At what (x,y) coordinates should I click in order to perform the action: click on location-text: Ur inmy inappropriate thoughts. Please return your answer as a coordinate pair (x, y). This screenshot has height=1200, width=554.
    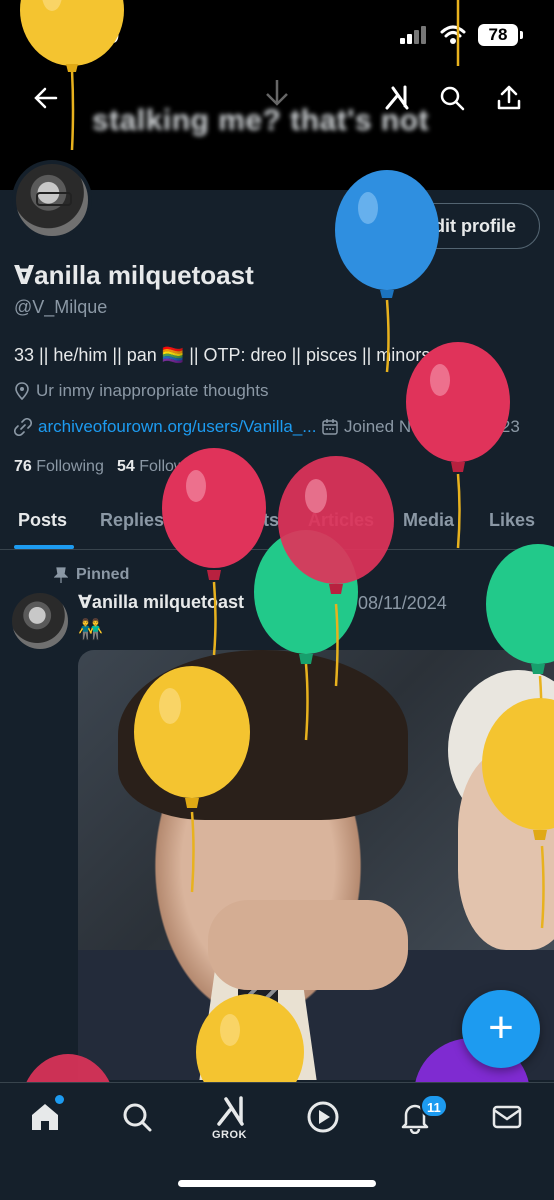
    Looking at the image, I should click on (152, 390).